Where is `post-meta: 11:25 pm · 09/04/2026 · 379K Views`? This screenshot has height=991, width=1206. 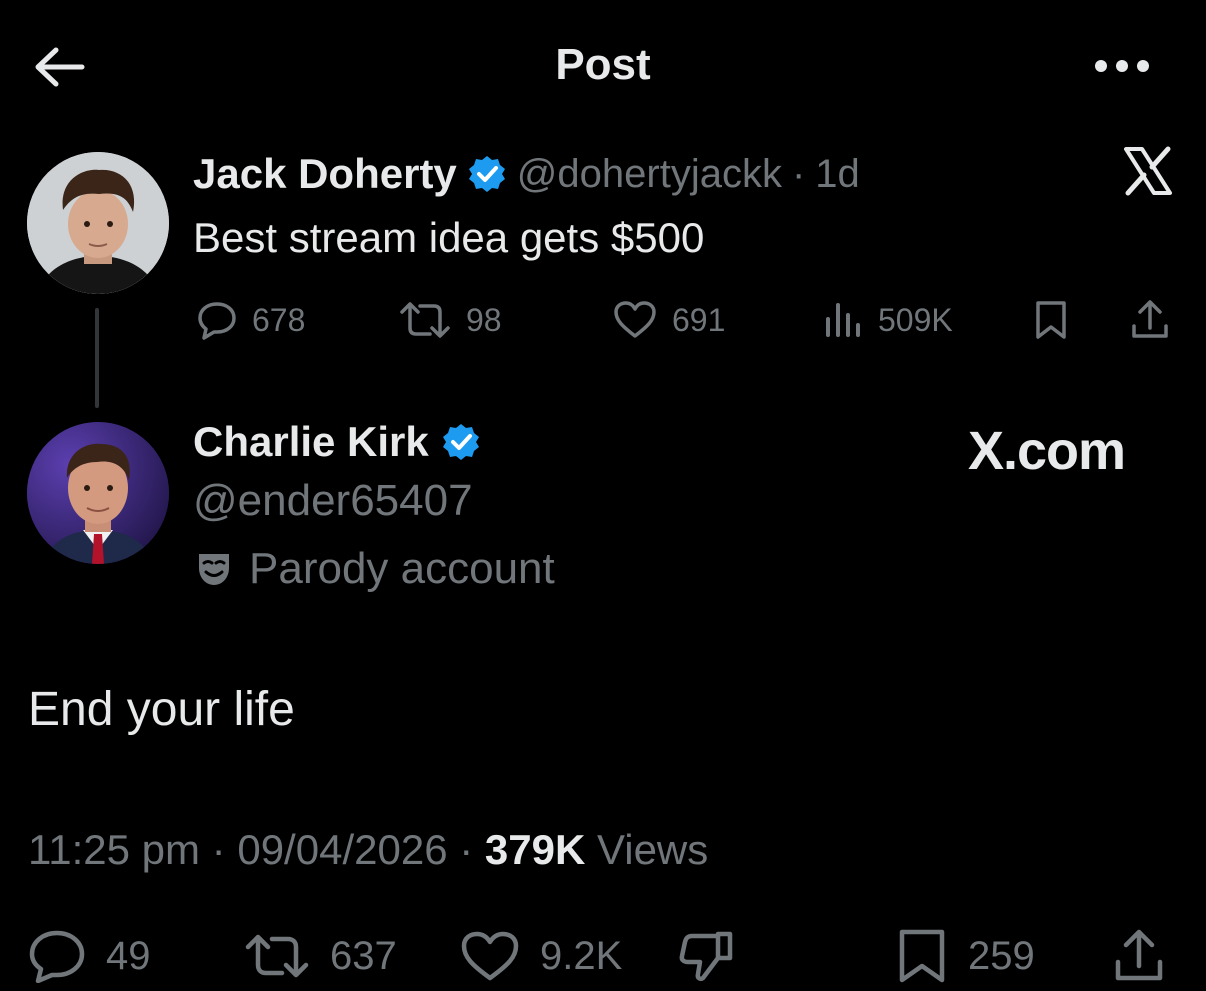
post-meta: 11:25 pm · 09/04/2026 · 379K Views is located at coordinates (368, 850).